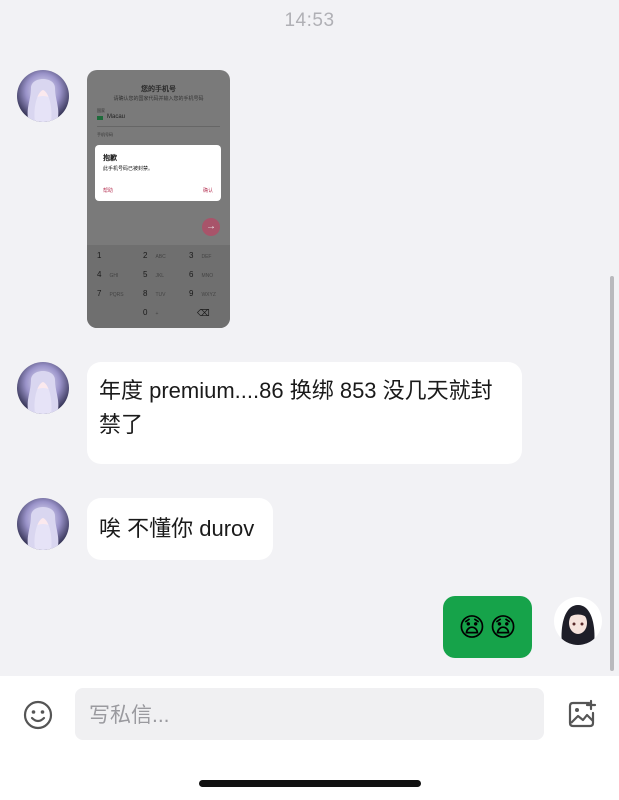 The image size is (619, 800). What do you see at coordinates (158, 99) in the screenshot?
I see `image-subtitle: 请确认您的国家代码并输入您的手机号码` at bounding box center [158, 99].